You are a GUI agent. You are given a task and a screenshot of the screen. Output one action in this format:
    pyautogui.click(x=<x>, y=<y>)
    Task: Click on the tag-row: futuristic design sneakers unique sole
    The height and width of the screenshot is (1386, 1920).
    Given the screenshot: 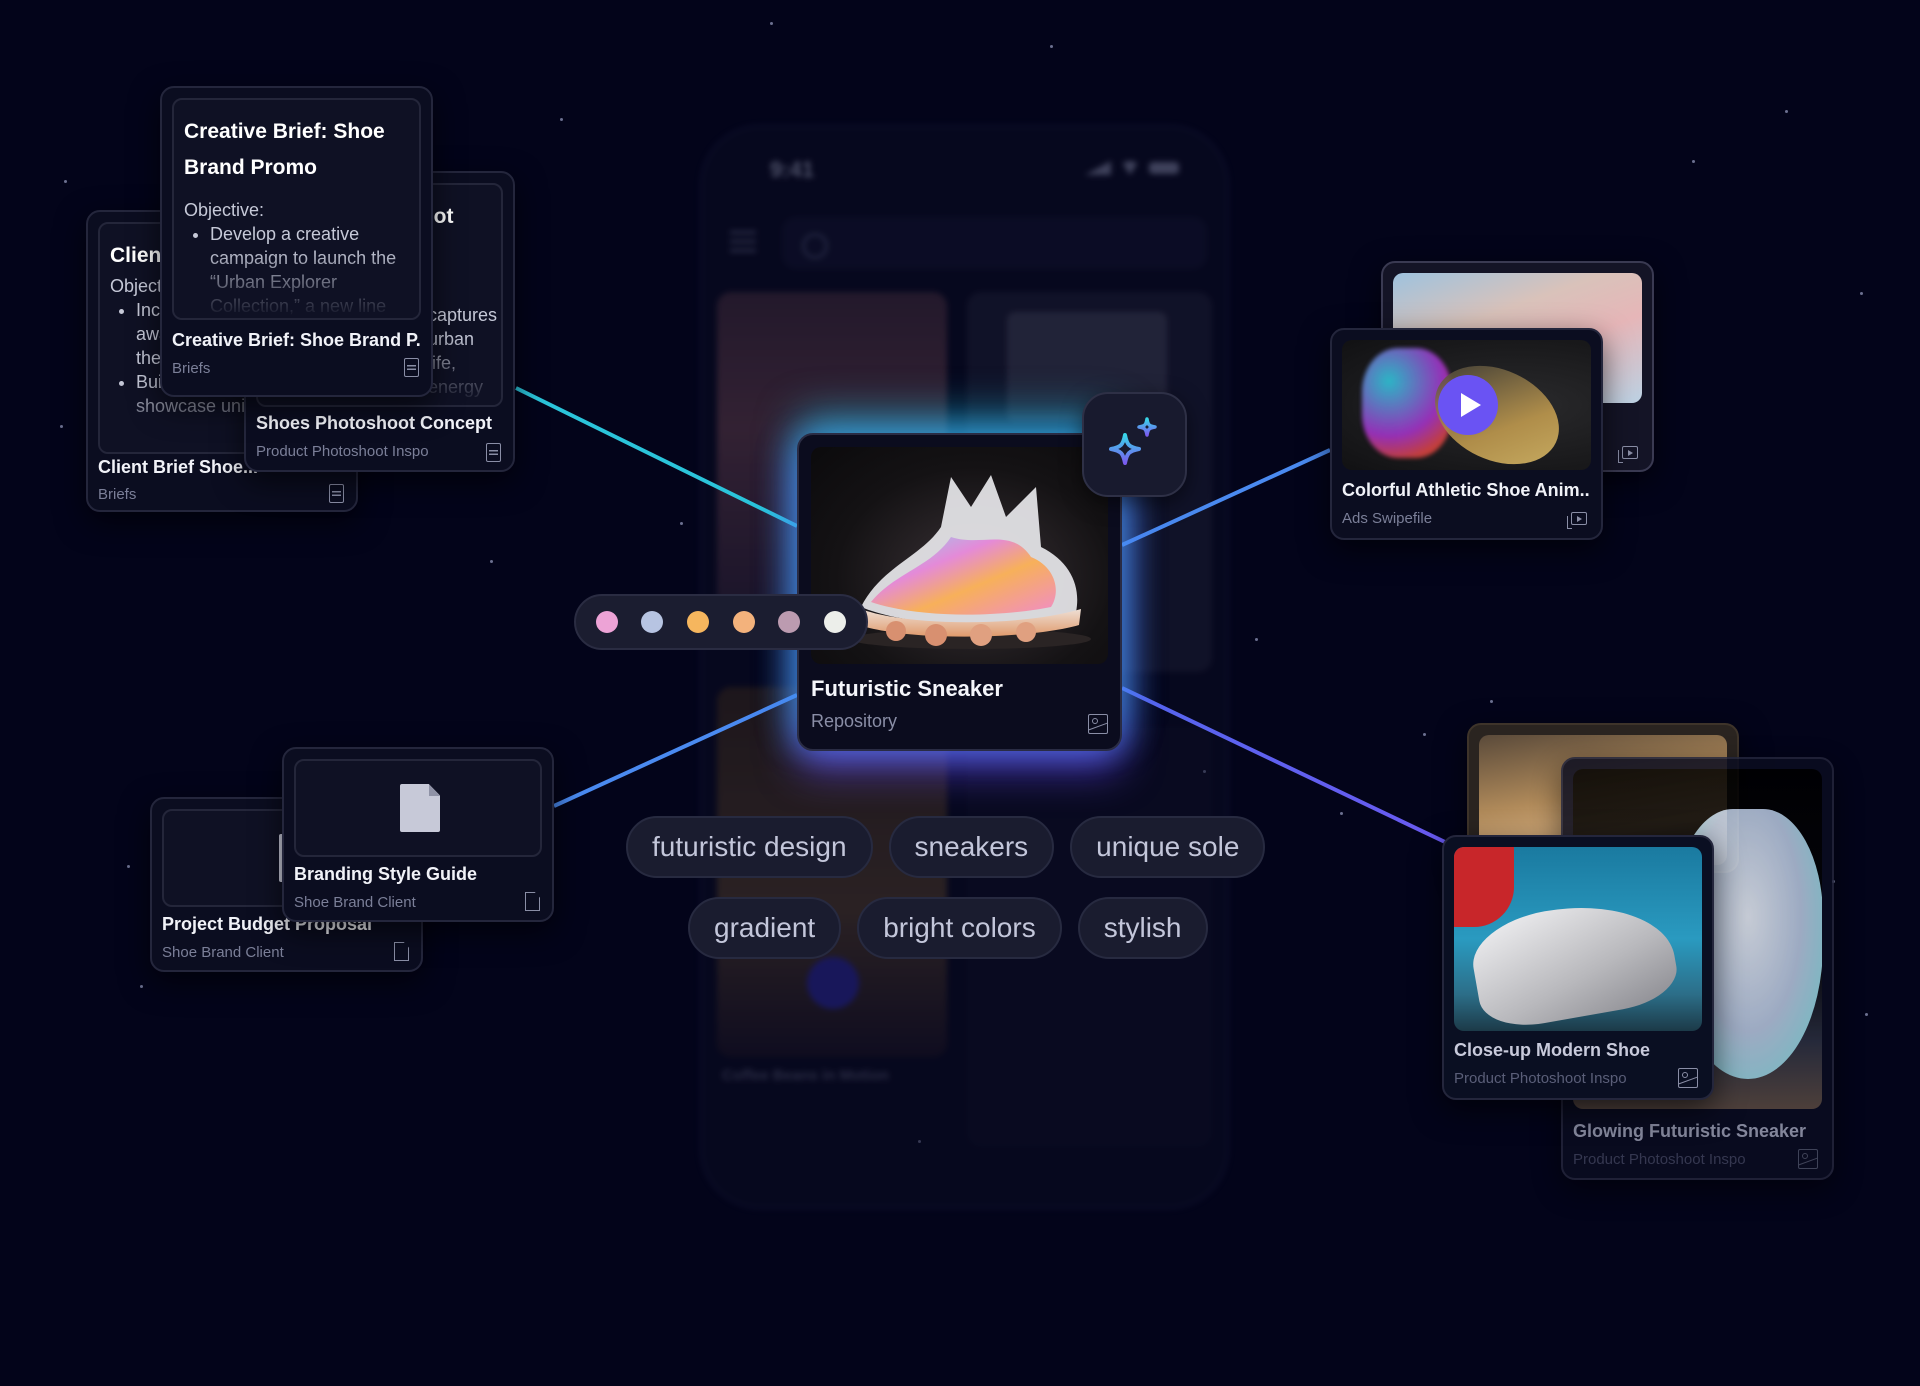 What is the action you would take?
    pyautogui.click(x=946, y=847)
    